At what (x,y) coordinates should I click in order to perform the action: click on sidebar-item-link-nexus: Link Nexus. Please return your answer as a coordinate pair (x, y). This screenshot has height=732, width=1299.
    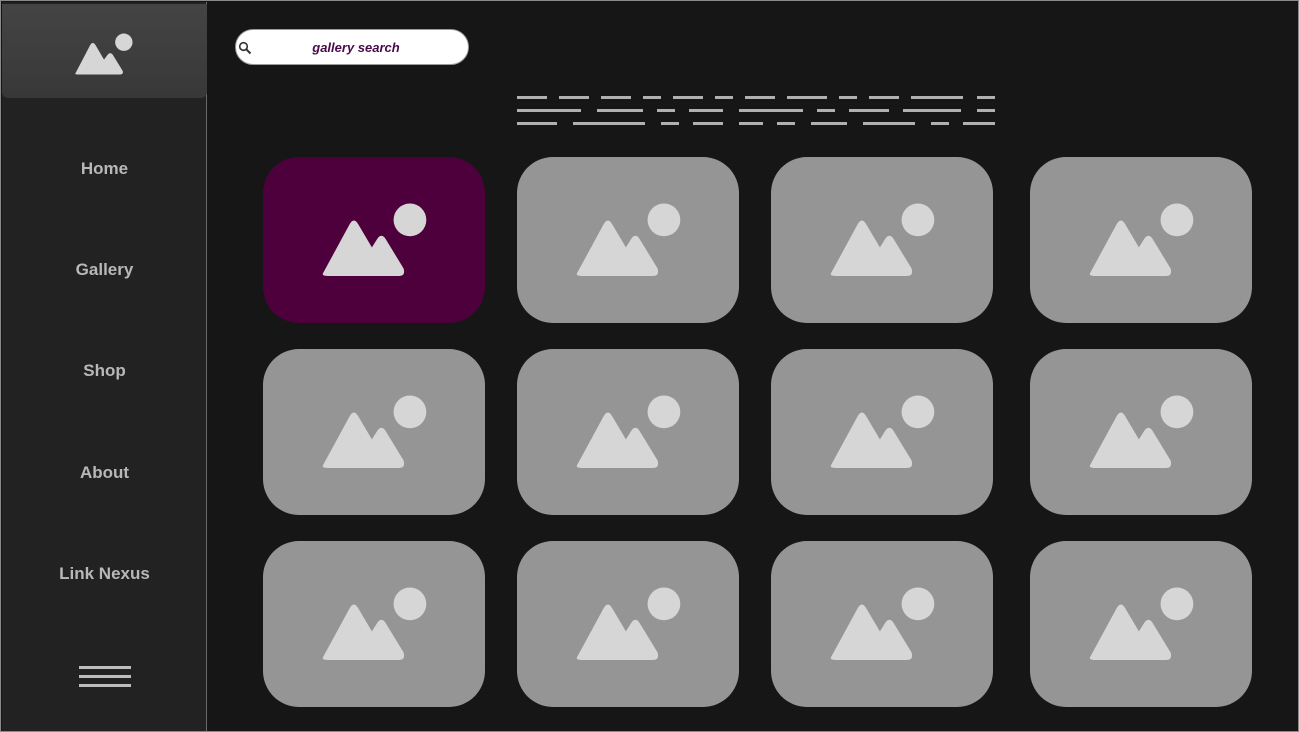
    Looking at the image, I should click on (104, 574).